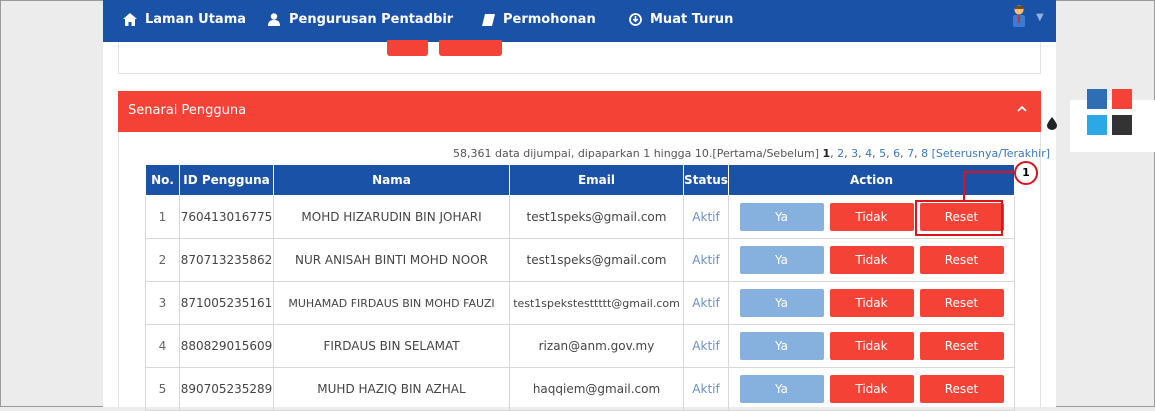 This screenshot has height=411, width=1155. I want to click on nav-item-laman-utama: Laman Utama, so click(184, 19).